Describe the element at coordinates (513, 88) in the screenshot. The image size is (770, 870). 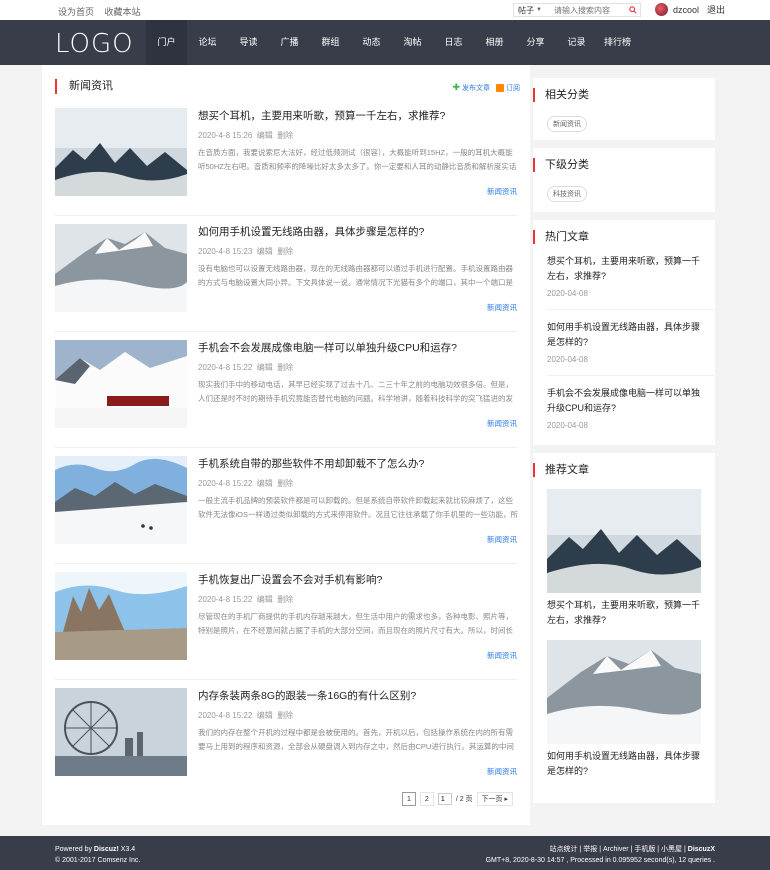
I see `subscribe-label: 订阅` at that location.